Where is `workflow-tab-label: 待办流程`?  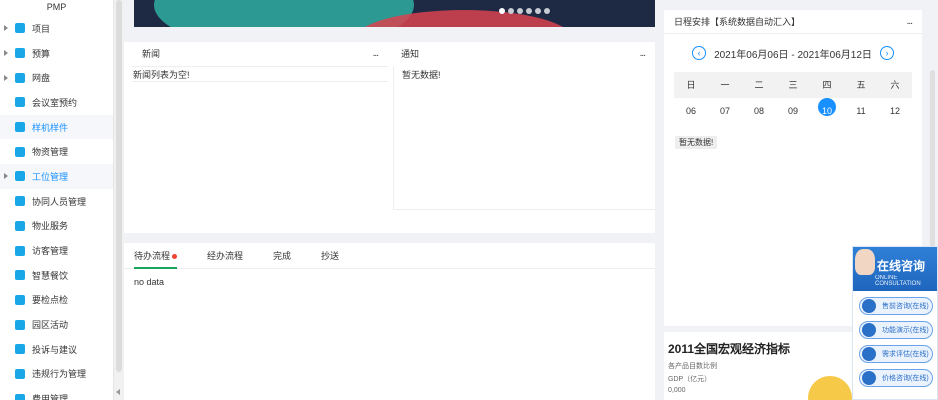
workflow-tab-label: 待办流程 is located at coordinates (152, 255).